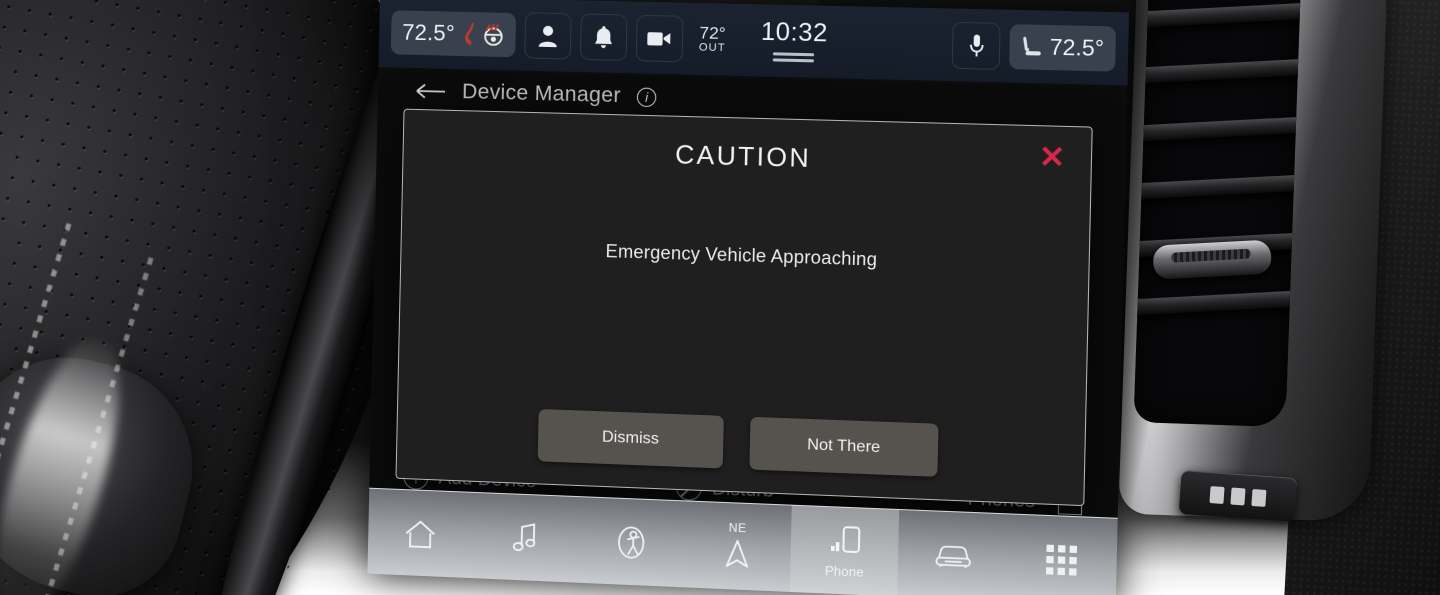 The height and width of the screenshot is (595, 1440). What do you see at coordinates (1032, 46) in the screenshot?
I see `seat-icon` at bounding box center [1032, 46].